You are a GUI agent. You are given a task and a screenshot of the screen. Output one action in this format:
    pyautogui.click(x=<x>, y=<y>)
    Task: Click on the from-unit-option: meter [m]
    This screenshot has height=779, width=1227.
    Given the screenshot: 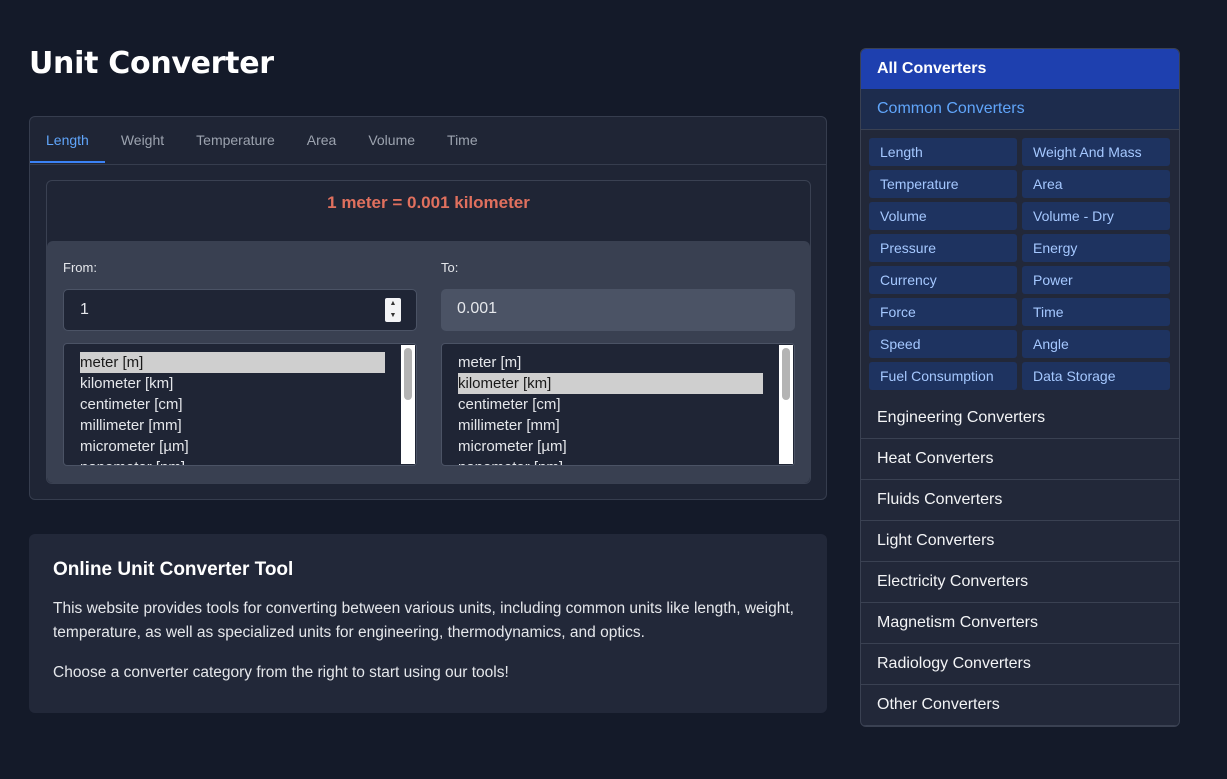 What is the action you would take?
    pyautogui.click(x=232, y=362)
    